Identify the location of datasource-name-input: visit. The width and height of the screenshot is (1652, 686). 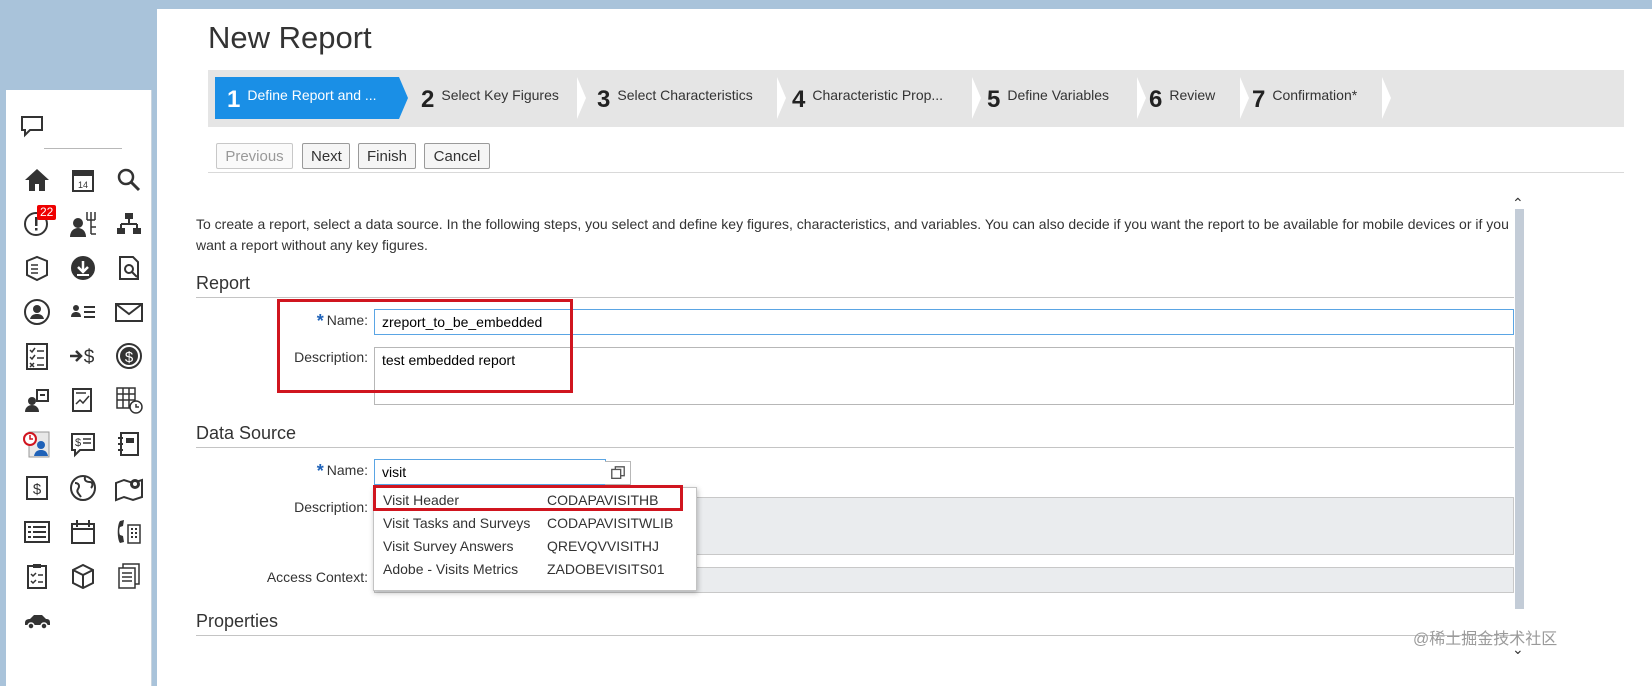
(490, 472).